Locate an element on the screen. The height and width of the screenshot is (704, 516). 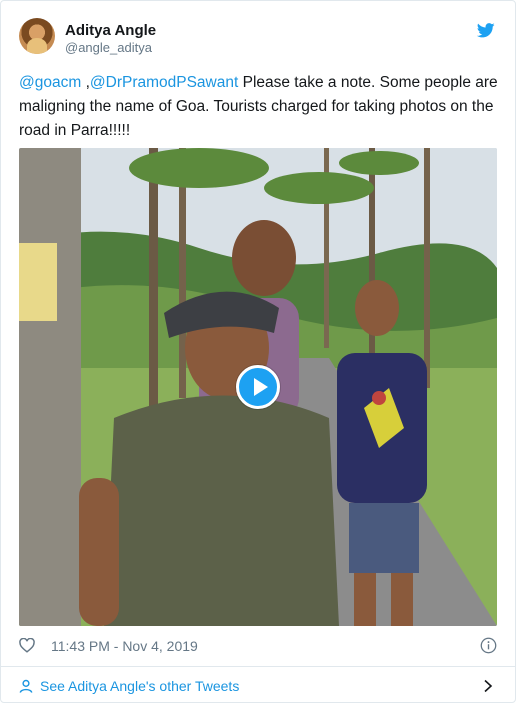
chevron-right-icon is located at coordinates (488, 686).